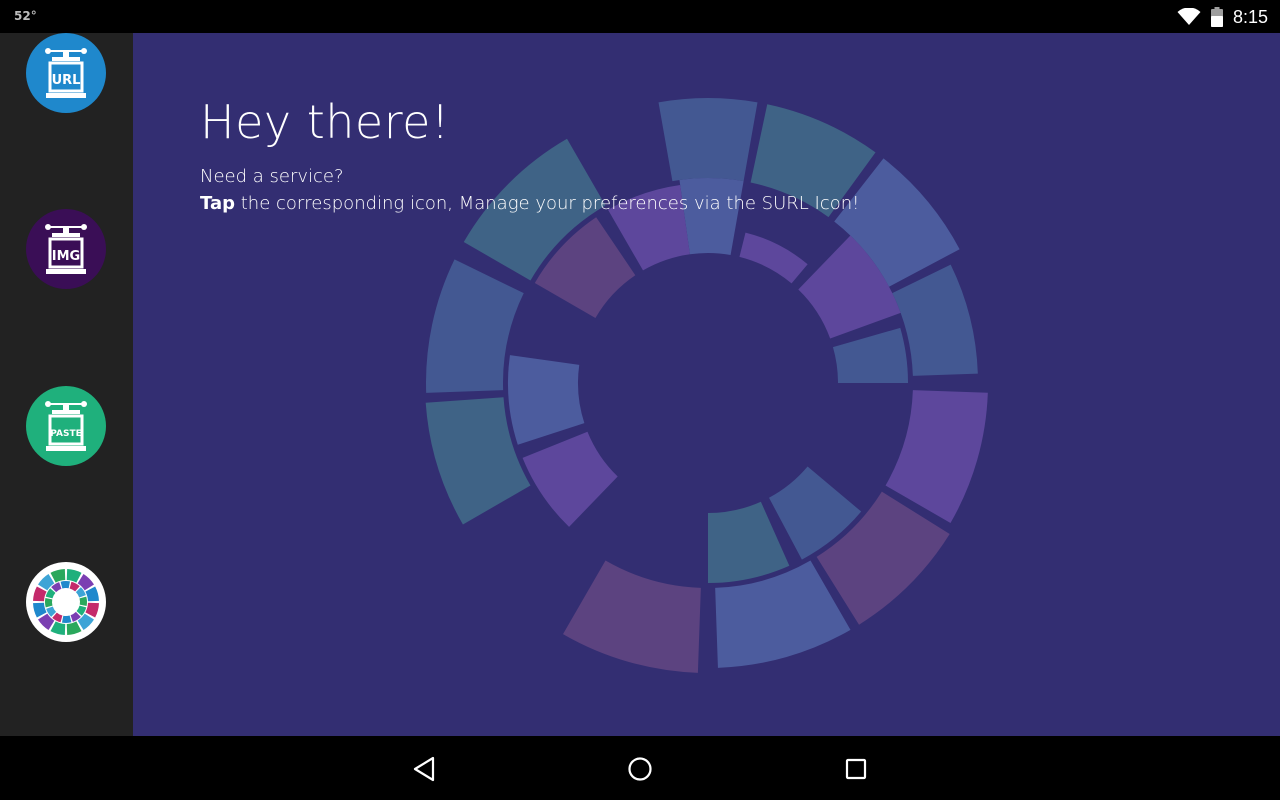 This screenshot has height=800, width=1280. I want to click on subtitle: Need a service?, so click(272, 176).